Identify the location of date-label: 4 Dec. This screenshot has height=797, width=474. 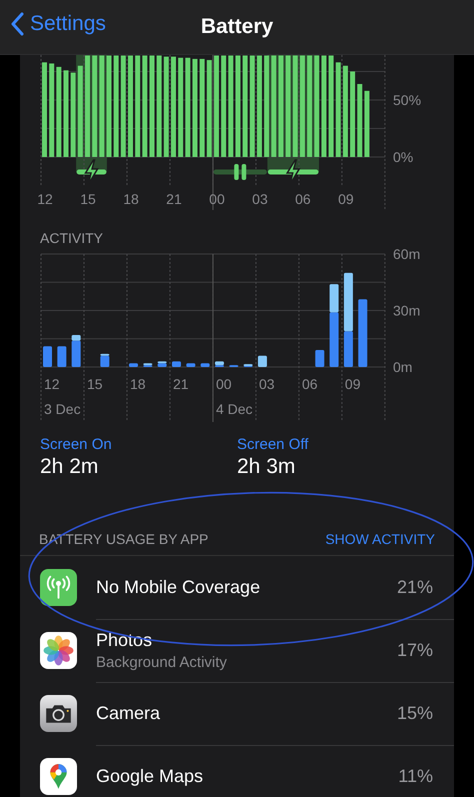
(234, 409).